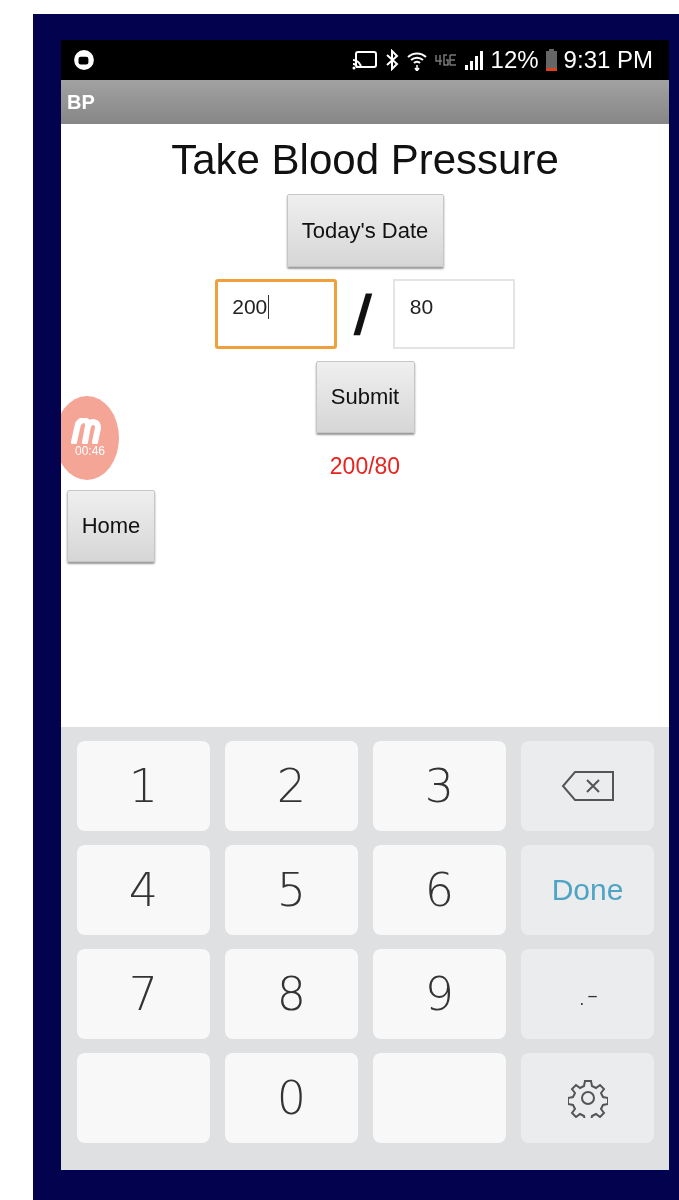  Describe the element at coordinates (551, 60) in the screenshot. I see `battery-icon` at that location.